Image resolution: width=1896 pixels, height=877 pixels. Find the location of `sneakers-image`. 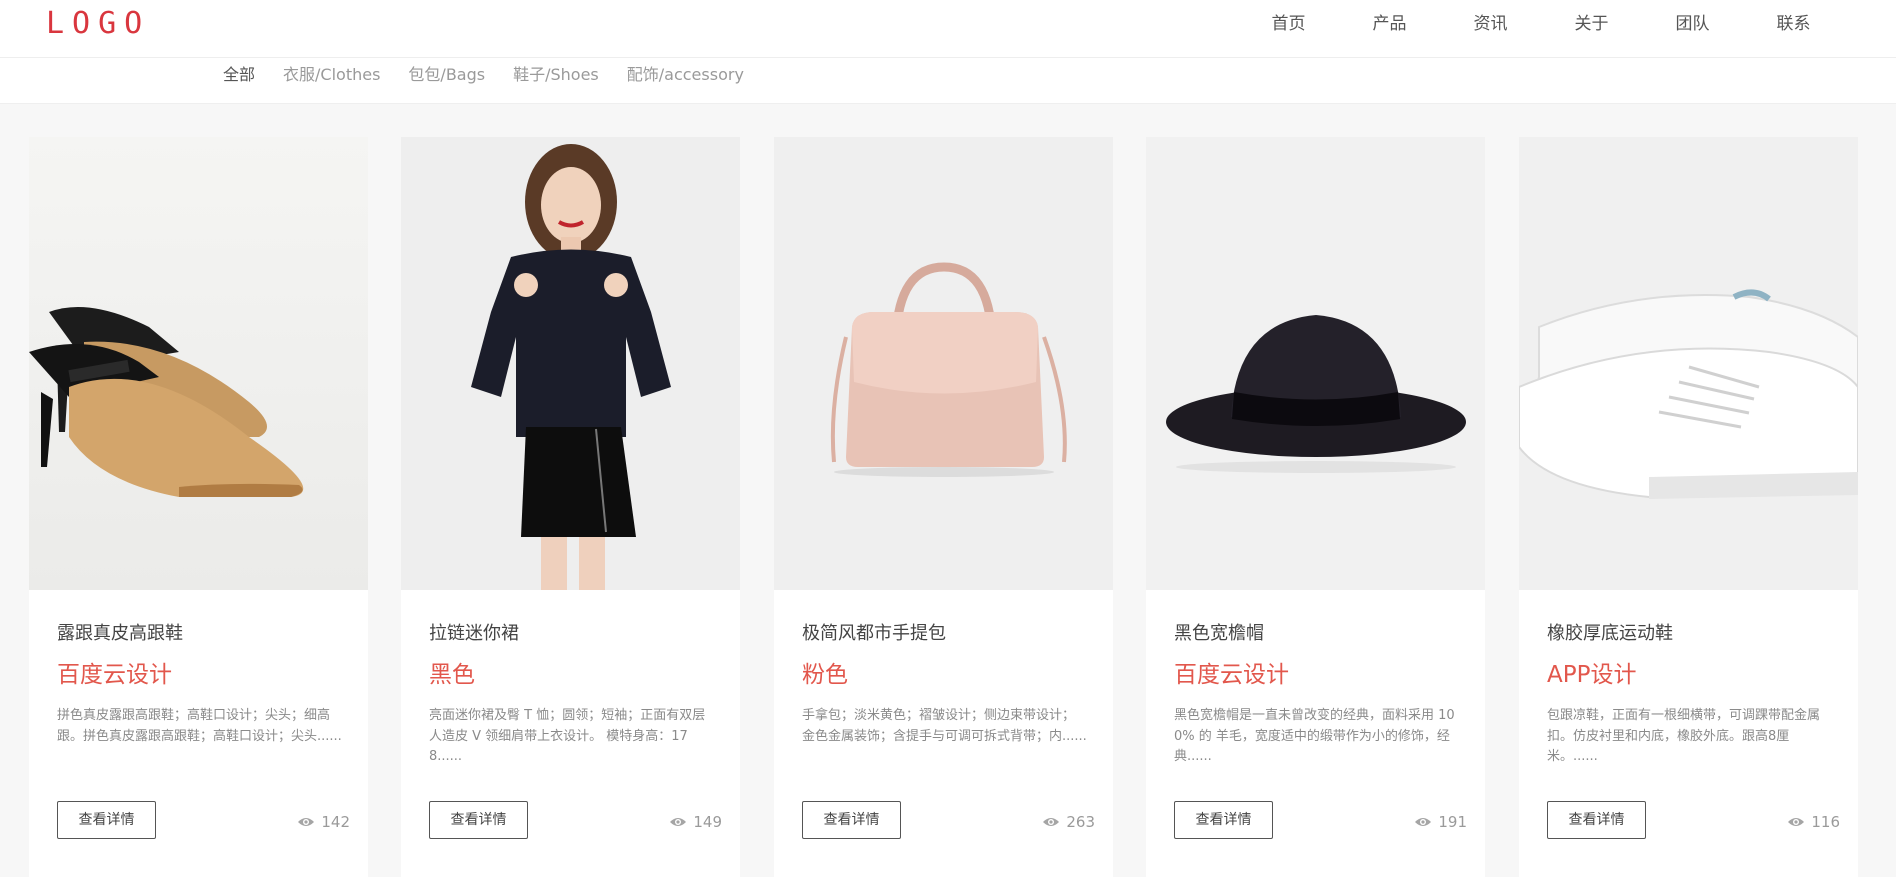

sneakers-image is located at coordinates (1688, 363).